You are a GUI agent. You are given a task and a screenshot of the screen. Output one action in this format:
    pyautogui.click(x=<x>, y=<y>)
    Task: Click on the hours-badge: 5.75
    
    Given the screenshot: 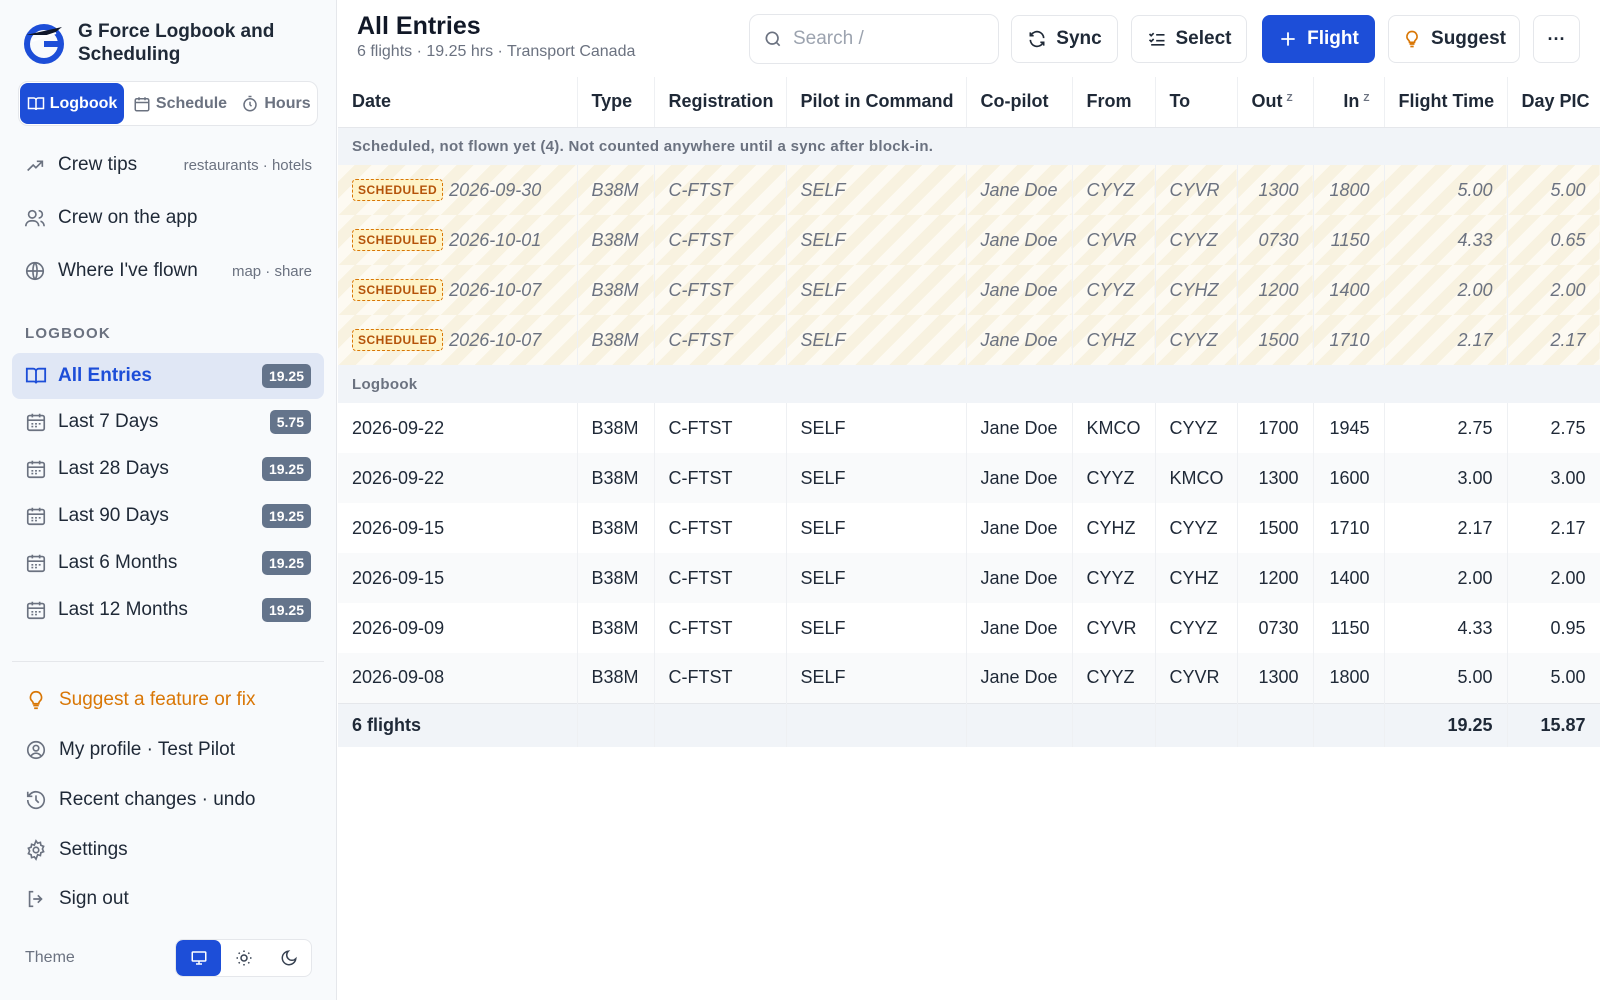 What is the action you would take?
    pyautogui.click(x=290, y=422)
    